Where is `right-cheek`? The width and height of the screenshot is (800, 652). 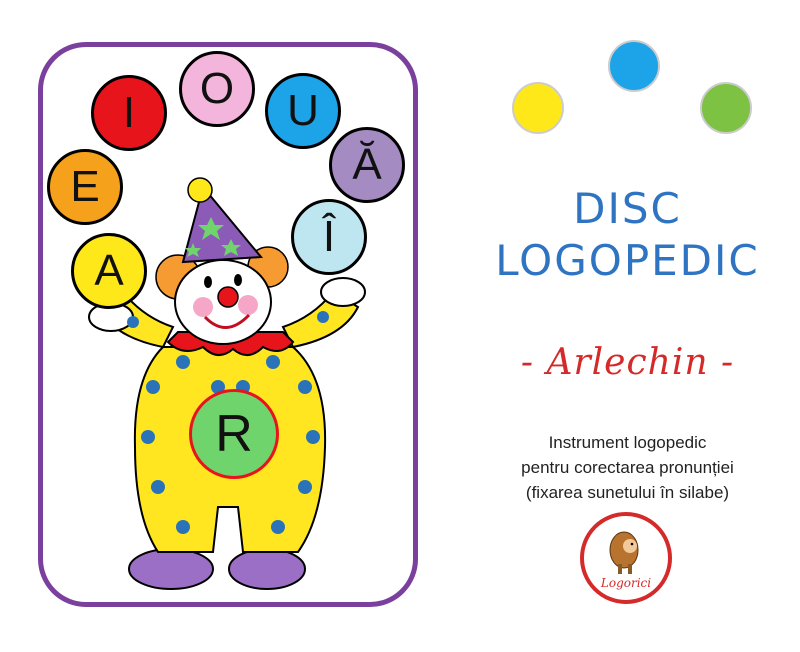
right-cheek is located at coordinates (248, 305).